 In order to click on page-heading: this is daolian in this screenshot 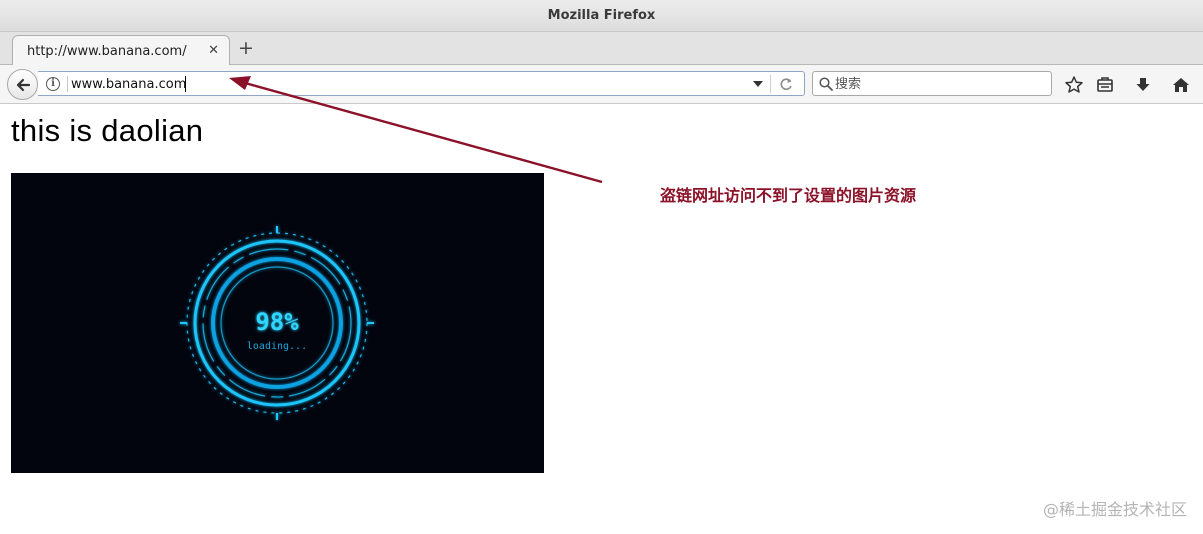, I will do `click(107, 130)`.